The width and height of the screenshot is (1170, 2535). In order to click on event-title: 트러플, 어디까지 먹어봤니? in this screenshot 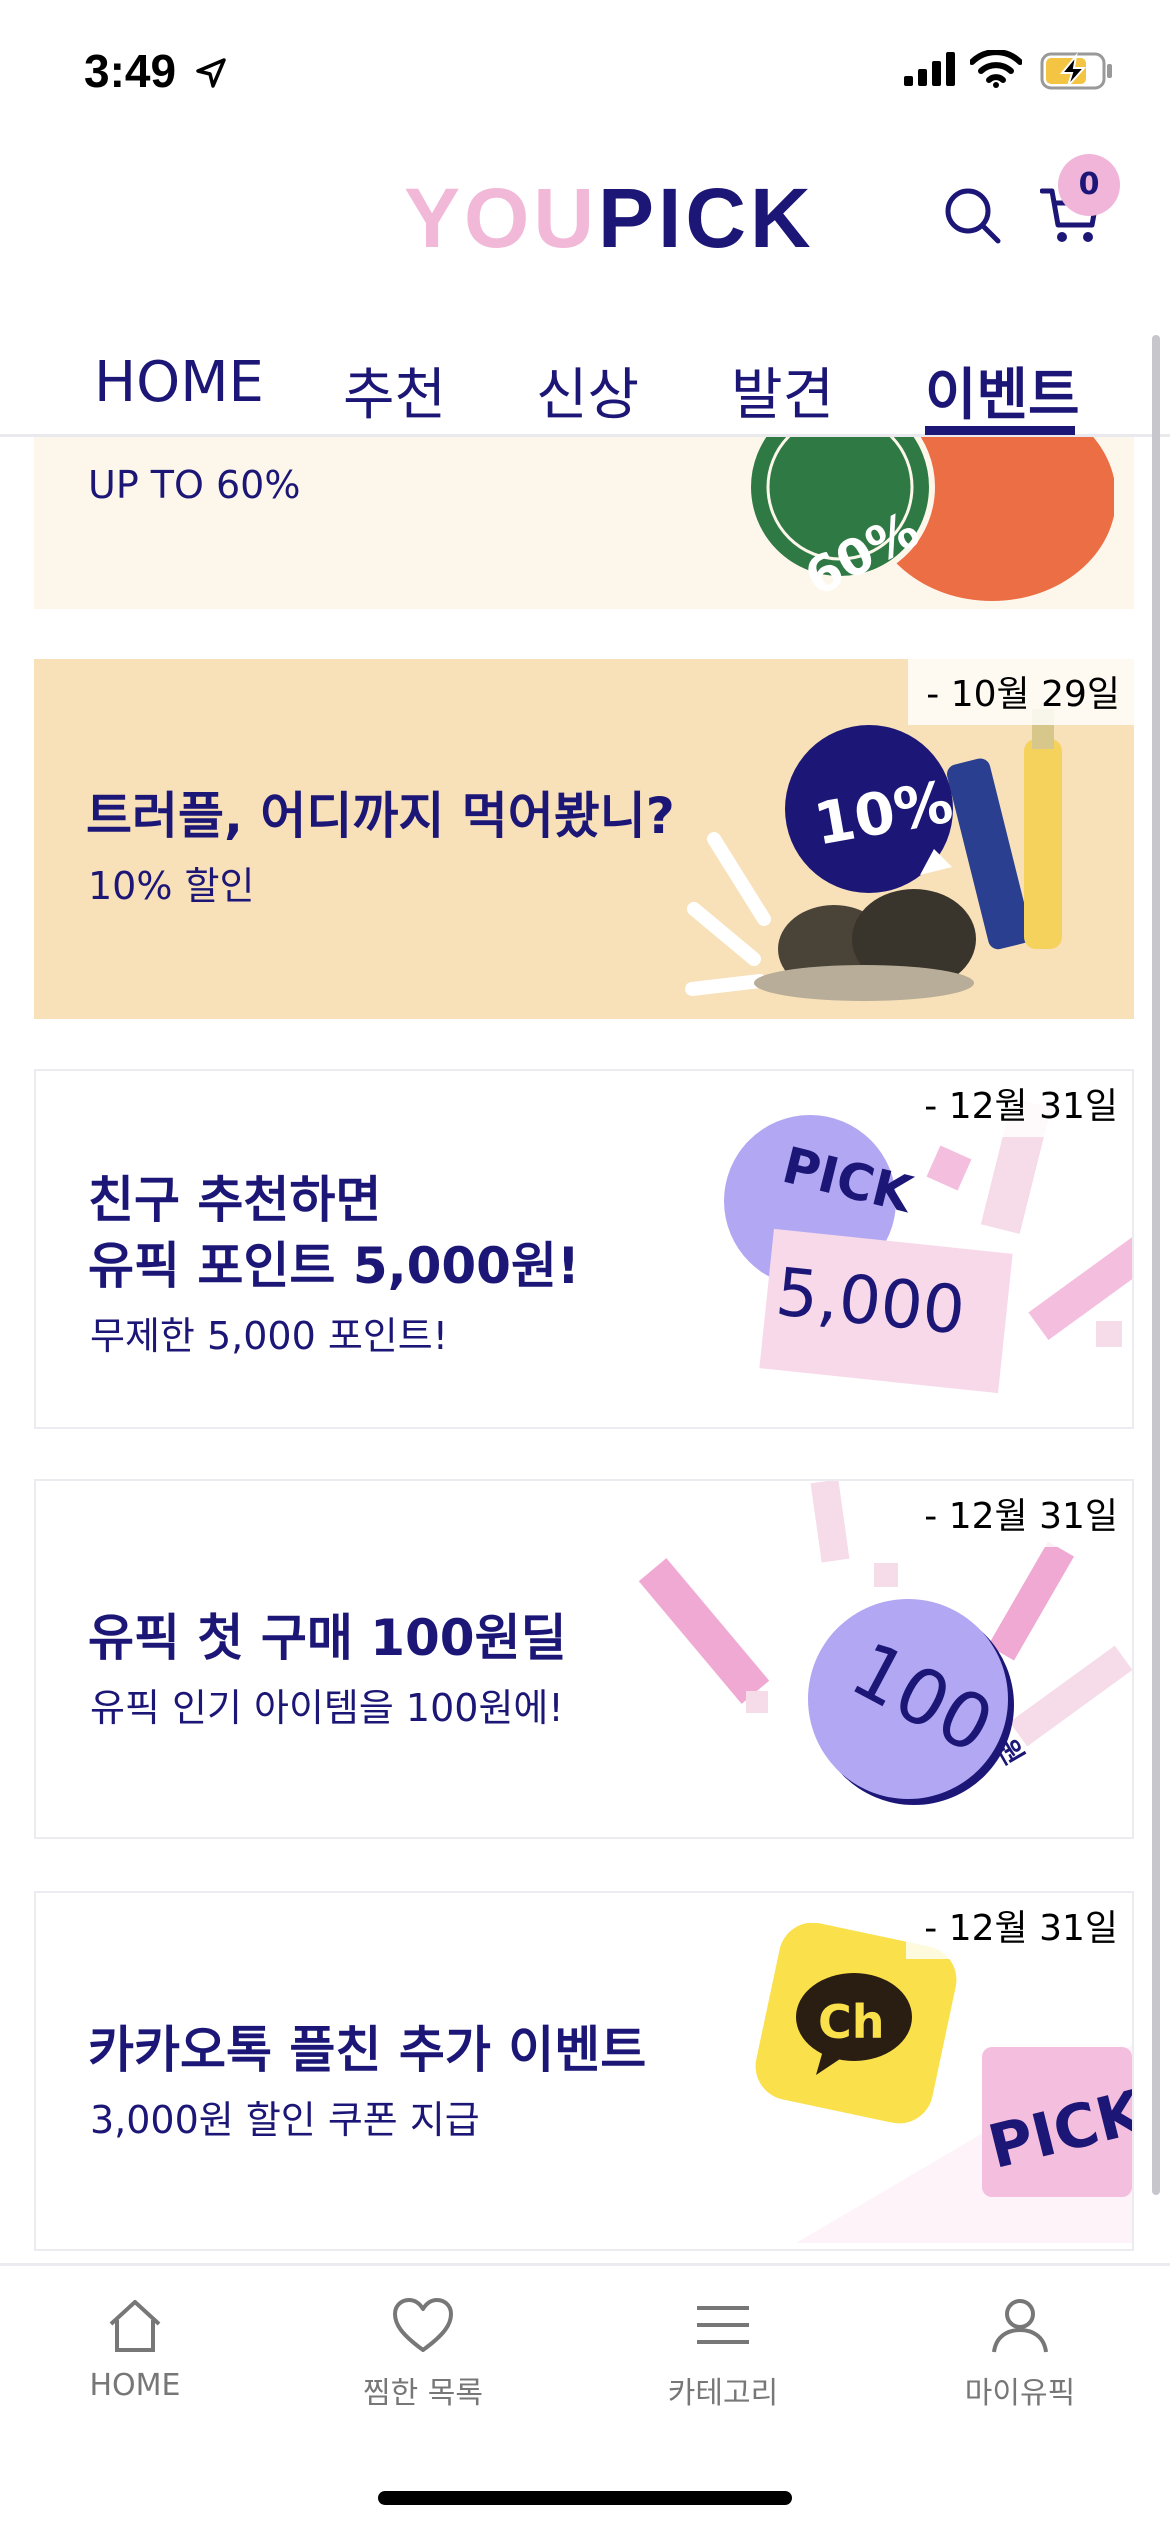, I will do `click(380, 816)`.